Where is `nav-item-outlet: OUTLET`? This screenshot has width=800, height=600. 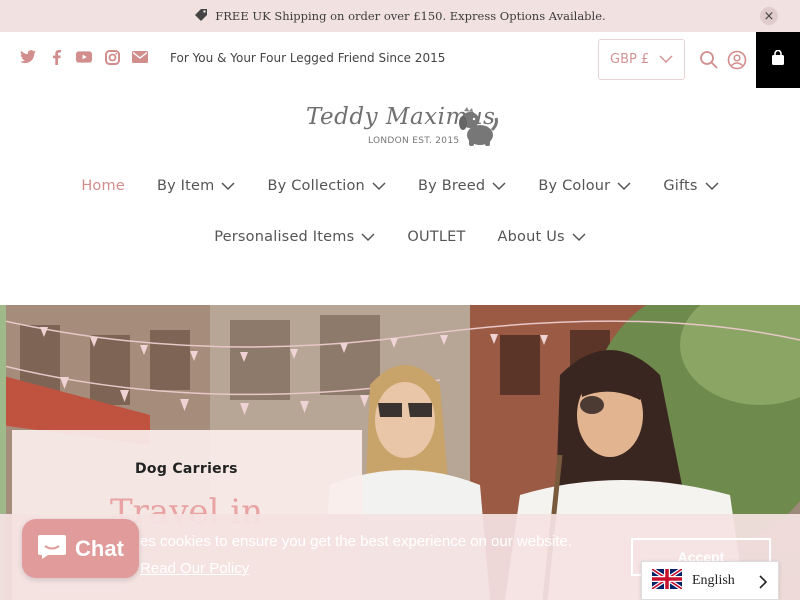
nav-item-outlet: OUTLET is located at coordinates (436, 237).